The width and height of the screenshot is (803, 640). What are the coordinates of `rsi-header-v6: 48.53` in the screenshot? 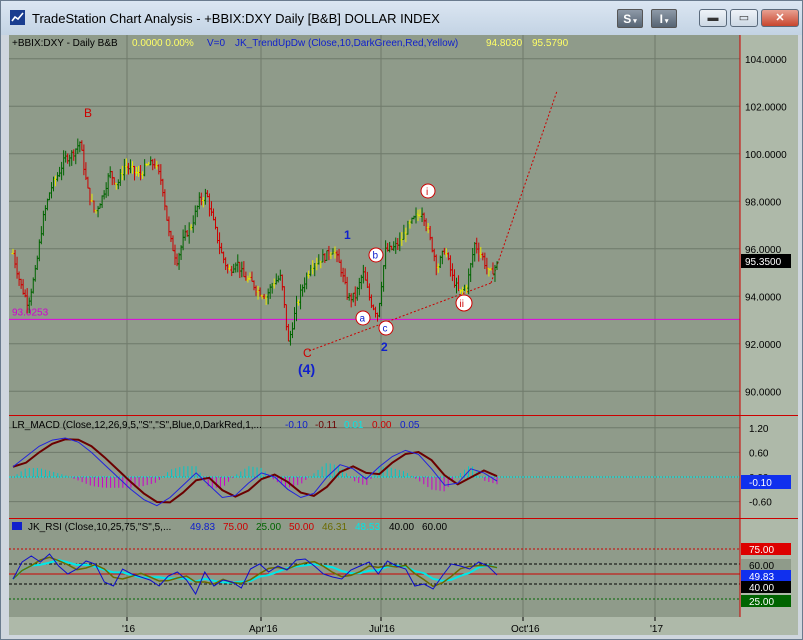 It's located at (367, 527).